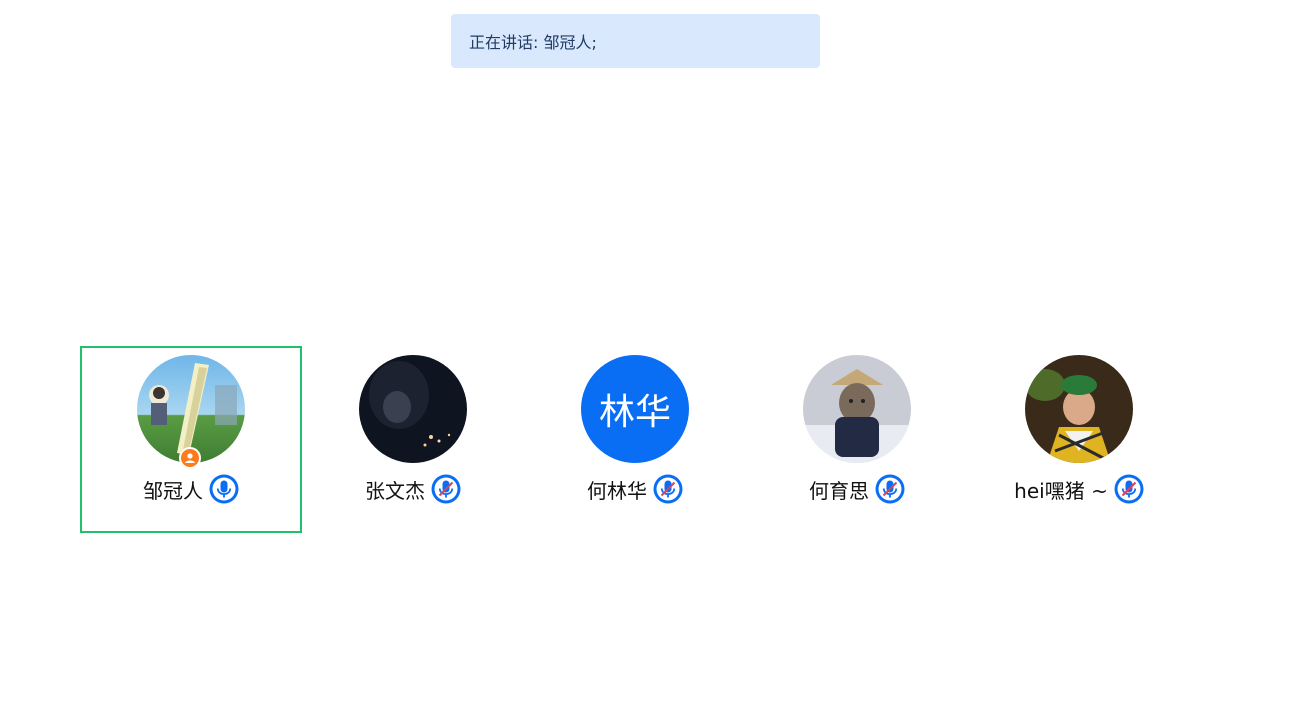 The image size is (1314, 719). What do you see at coordinates (533, 42) in the screenshot?
I see `speaking-banner-text: 正在讲话: 邹冠人;` at bounding box center [533, 42].